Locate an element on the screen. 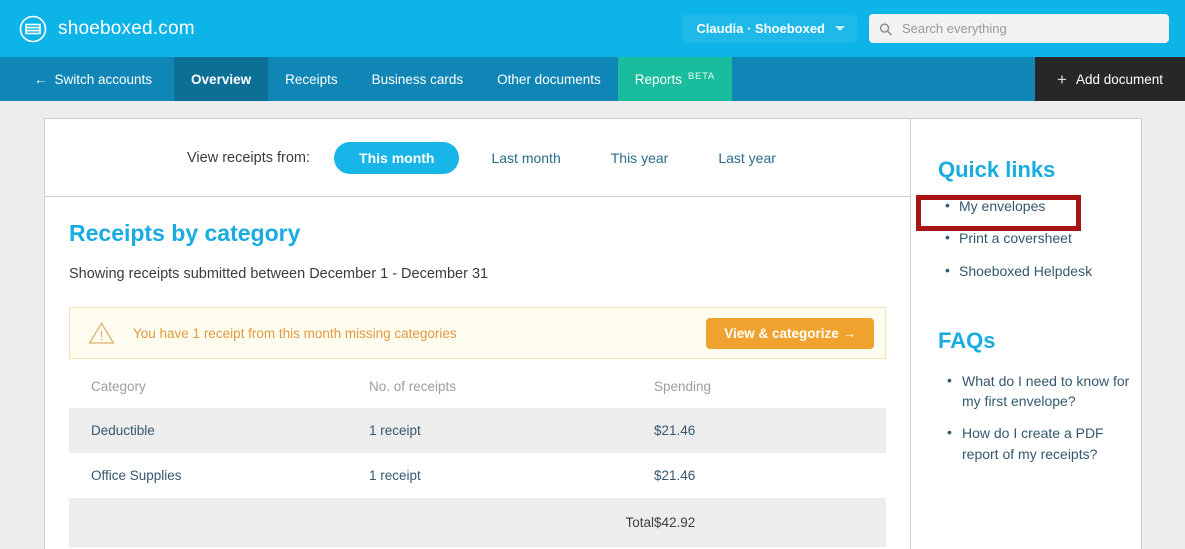 This screenshot has width=1185, height=549. search-icon is located at coordinates (885, 28).